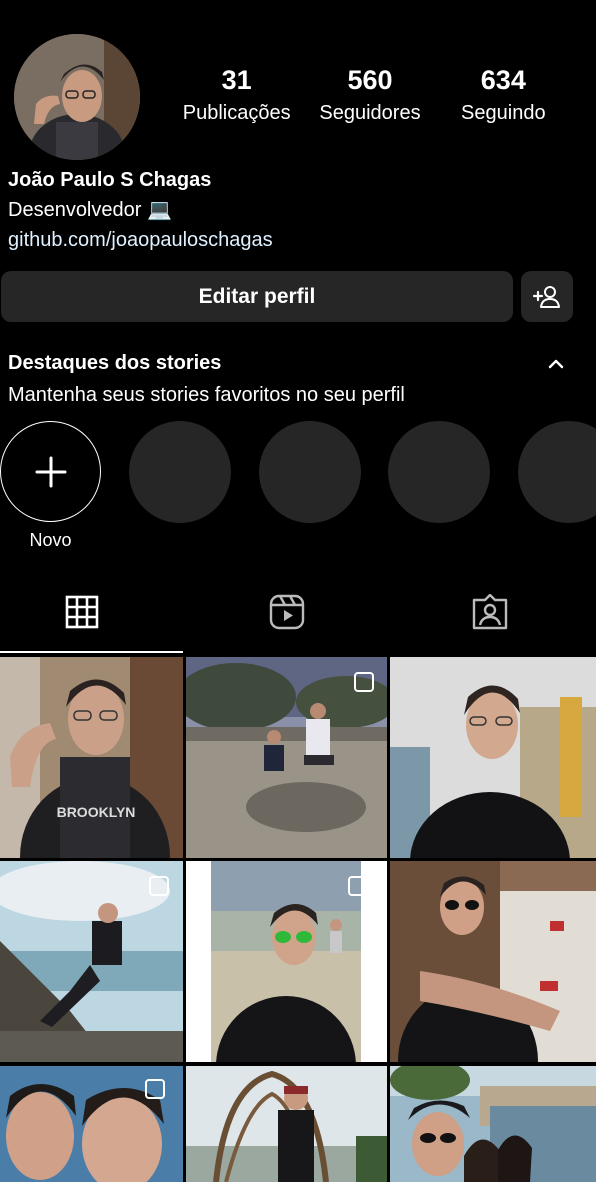  I want to click on reels-icon, so click(287, 612).